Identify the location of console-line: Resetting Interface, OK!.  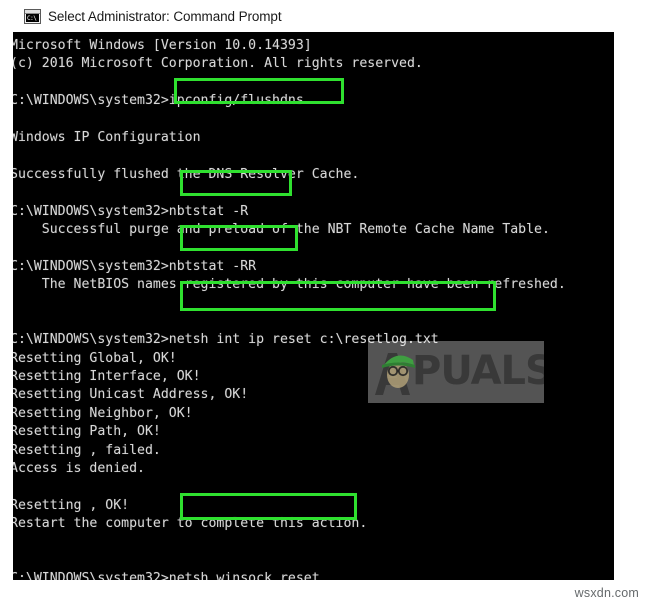
(107, 377).